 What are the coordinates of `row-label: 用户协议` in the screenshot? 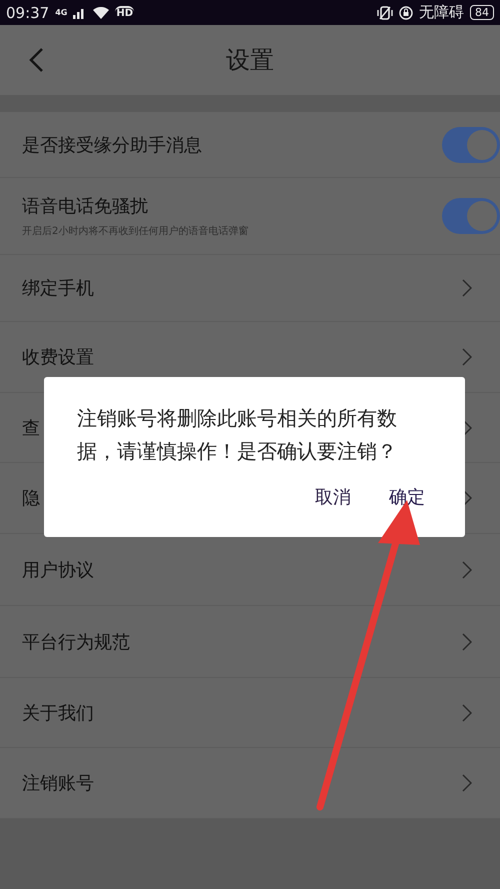 It's located at (58, 570).